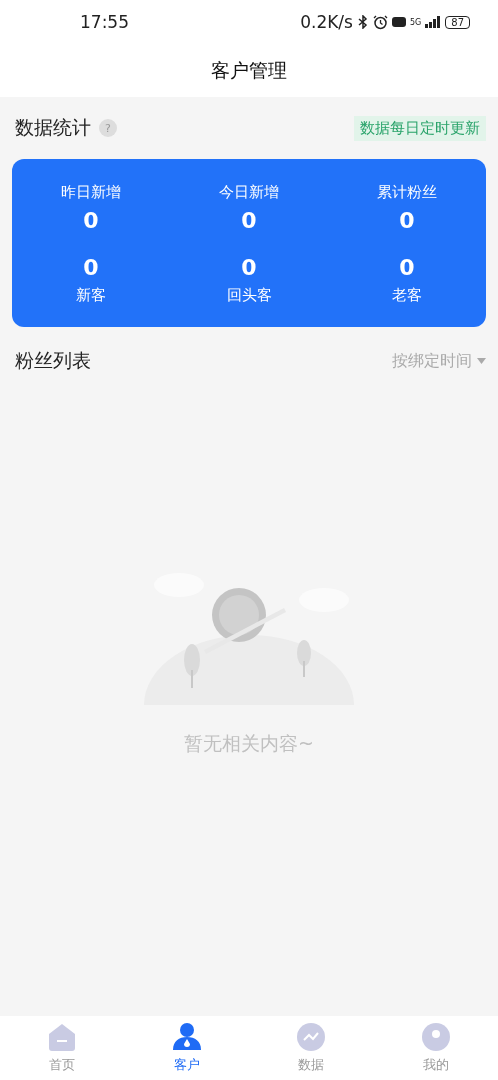 The image size is (498, 1080). What do you see at coordinates (53, 360) in the screenshot?
I see `section-title: 粉丝列表` at bounding box center [53, 360].